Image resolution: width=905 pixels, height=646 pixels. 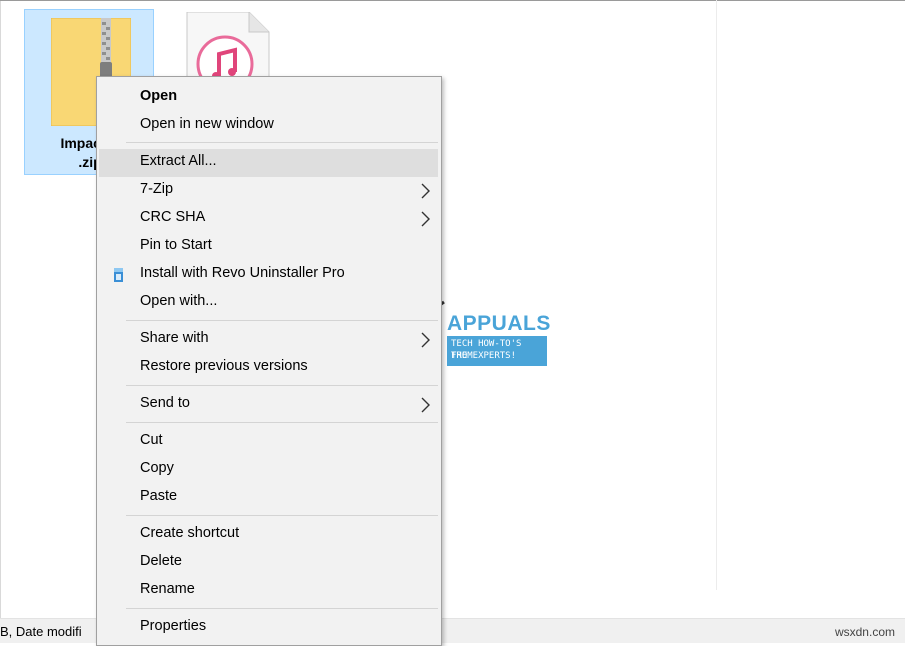 I want to click on menu-item-label: Copy, so click(x=157, y=468).